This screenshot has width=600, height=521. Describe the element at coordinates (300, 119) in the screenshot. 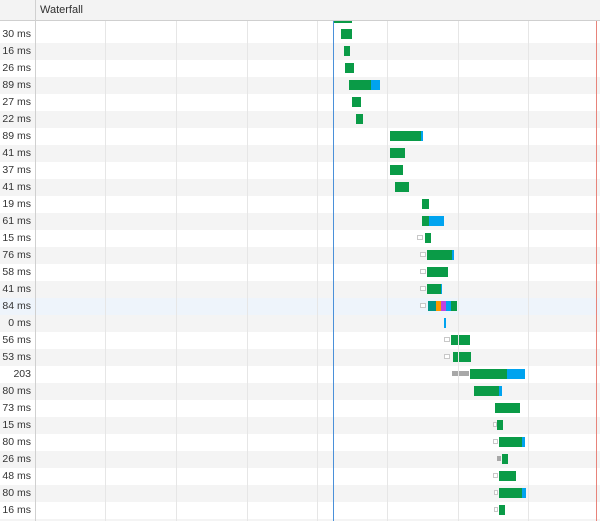

I see `request-row: 22 ms` at that location.